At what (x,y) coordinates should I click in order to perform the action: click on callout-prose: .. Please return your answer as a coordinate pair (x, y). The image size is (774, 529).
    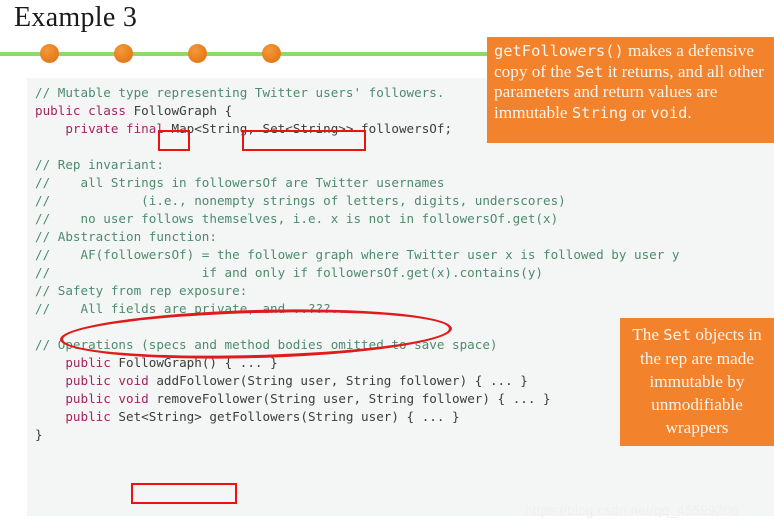
    Looking at the image, I should click on (689, 112).